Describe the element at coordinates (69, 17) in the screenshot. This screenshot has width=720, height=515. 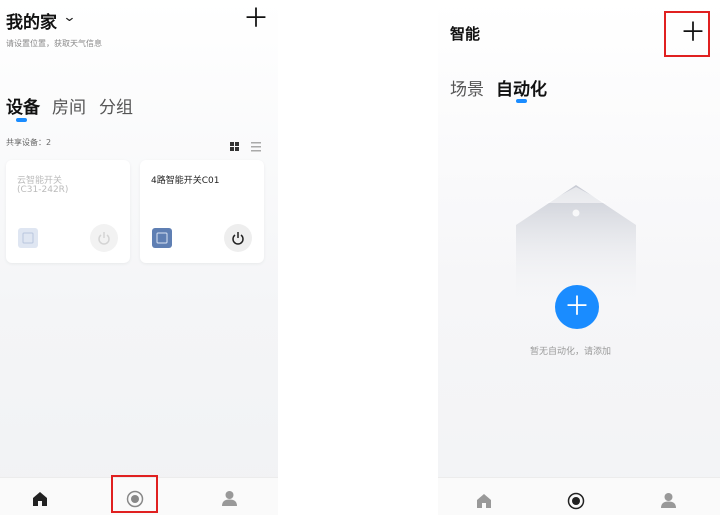
I see `chevron-down-icon: ⌄` at that location.